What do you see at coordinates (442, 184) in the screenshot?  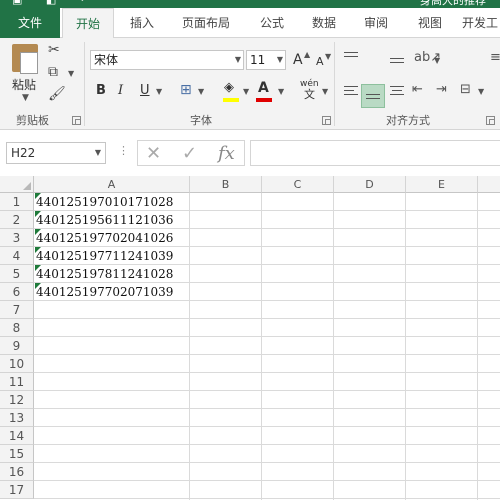 I see `column-header-e: E` at bounding box center [442, 184].